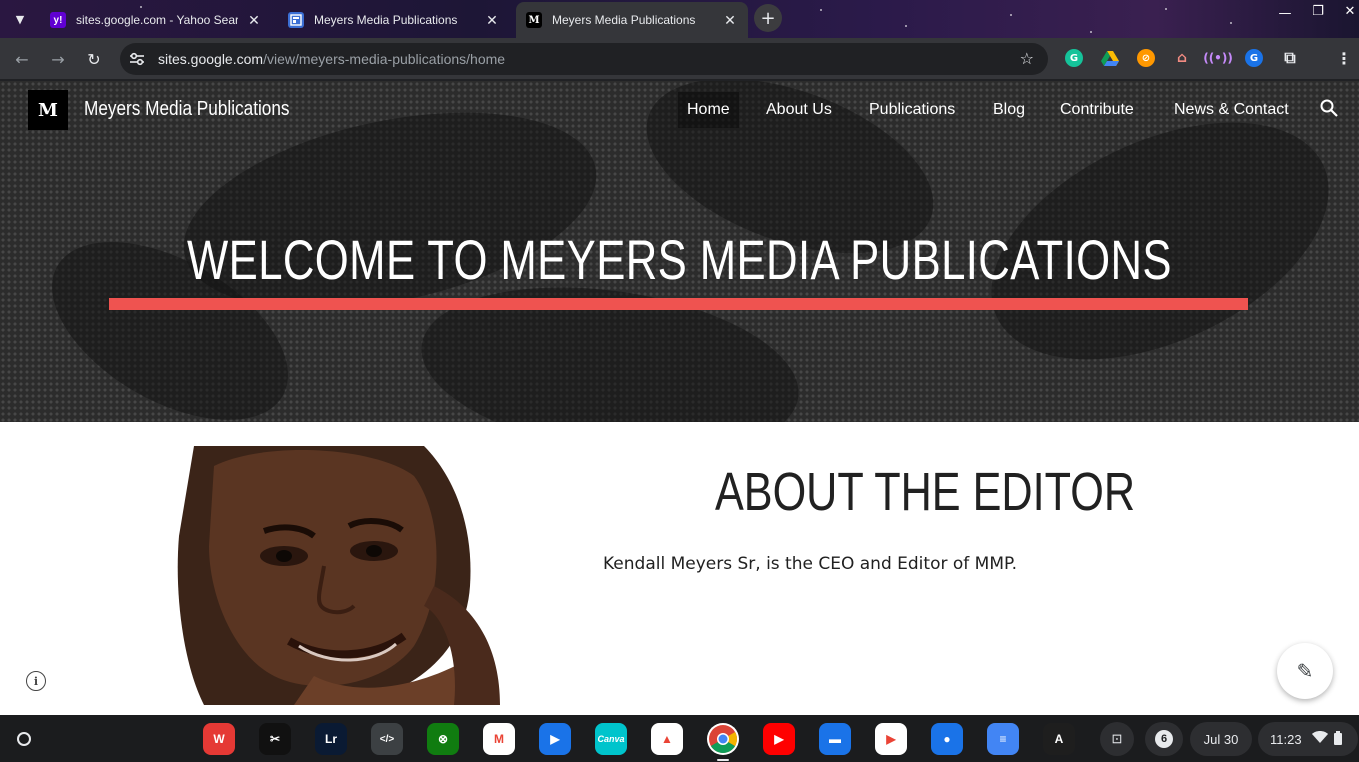 The image size is (1359, 762). What do you see at coordinates (1329, 110) in the screenshot?
I see `site-search-icon` at bounding box center [1329, 110].